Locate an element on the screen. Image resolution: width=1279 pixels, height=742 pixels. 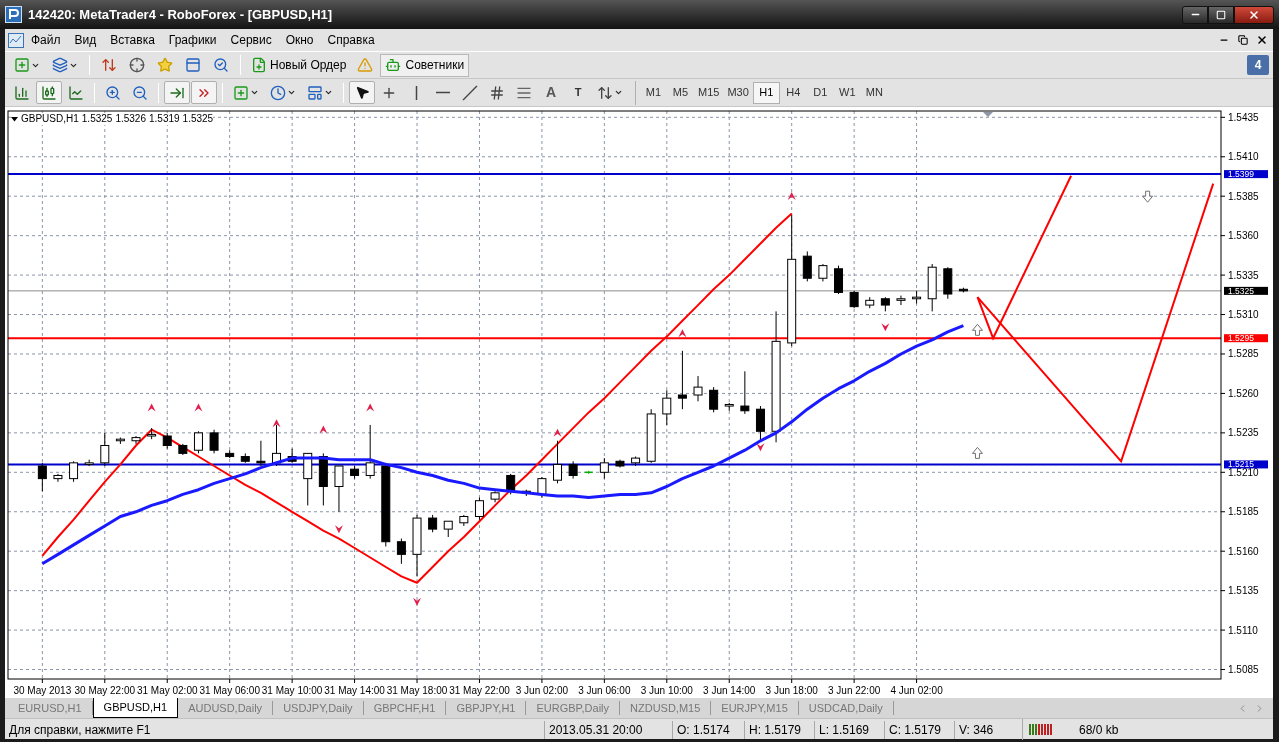
price-tag: 1.5399 is located at coordinates (1246, 174).